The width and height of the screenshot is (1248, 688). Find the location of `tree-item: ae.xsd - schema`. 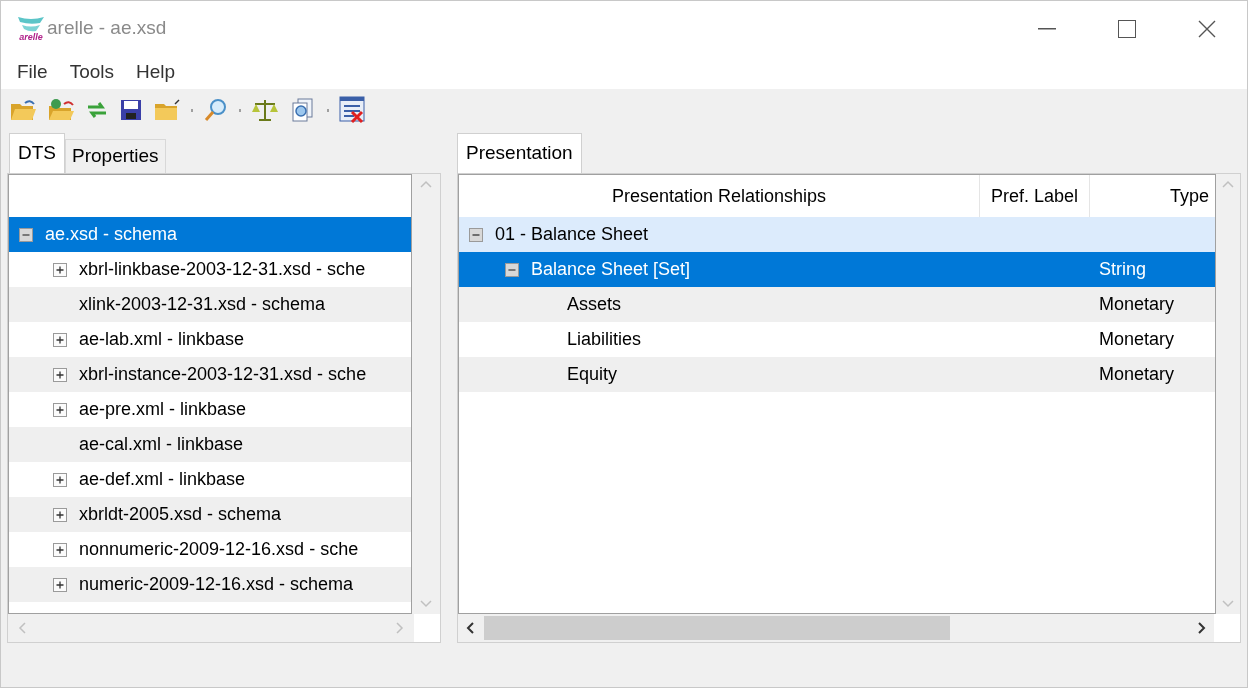

tree-item: ae.xsd - schema is located at coordinates (210, 234).